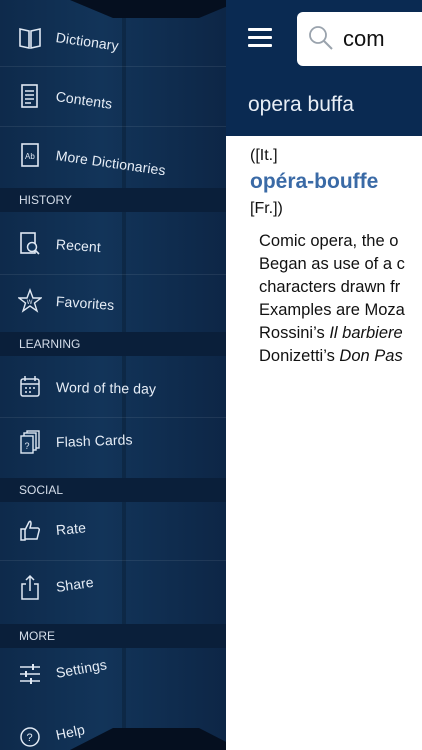 This screenshot has height=750, width=422. Describe the element at coordinates (106, 388) in the screenshot. I see `menu-item-label: Word of the day` at that location.